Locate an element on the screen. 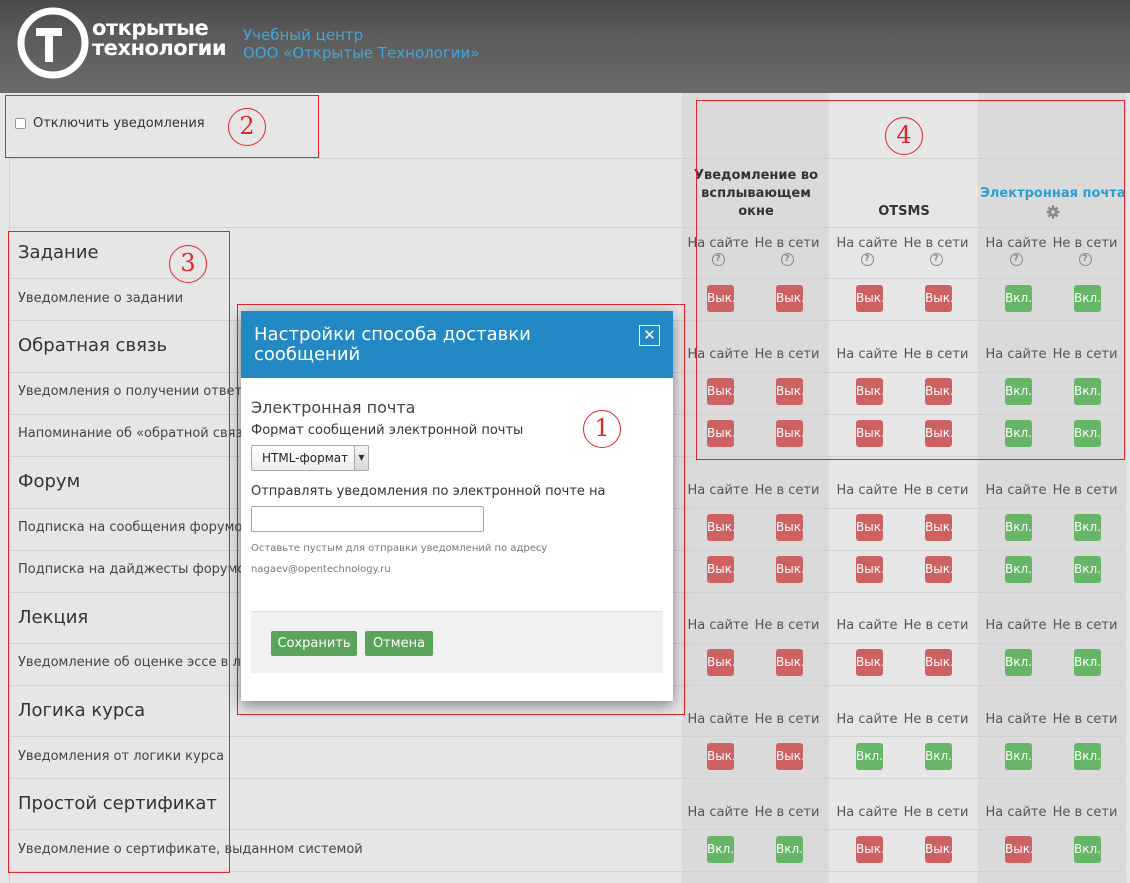  modal-header: Настройки способа доставки сообщений ✕ is located at coordinates (457, 344).